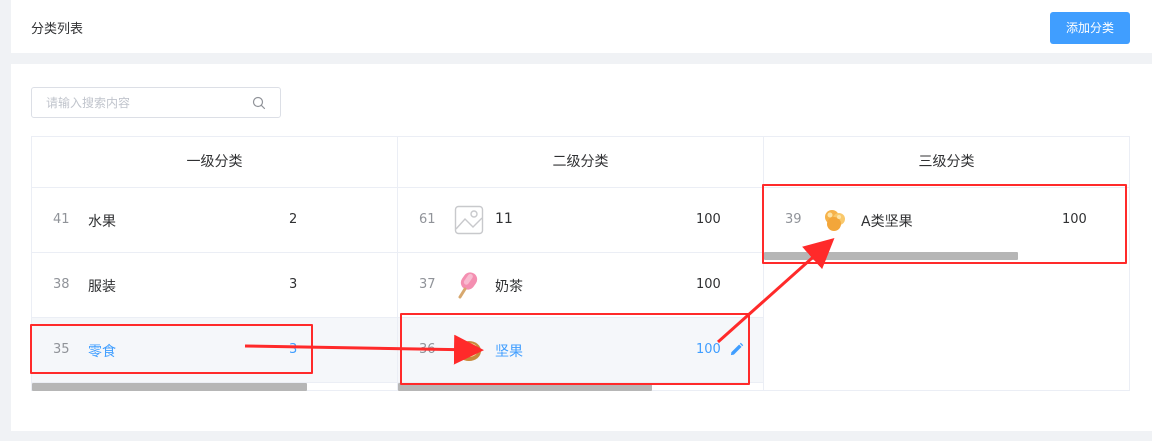 Image resolution: width=1152 pixels, height=441 pixels. Describe the element at coordinates (946, 220) in the screenshot. I see `category-row: 39 A类坚果 100` at that location.